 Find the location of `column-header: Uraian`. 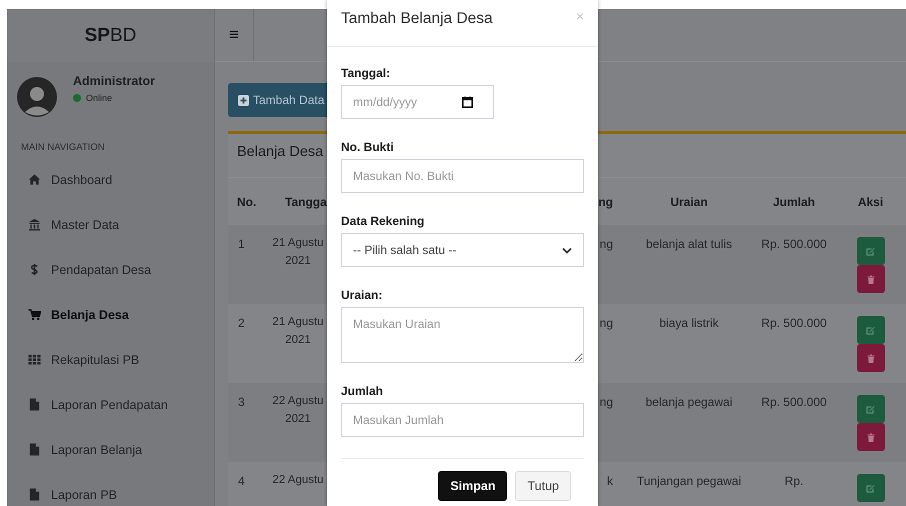

column-header: Uraian is located at coordinates (689, 201).